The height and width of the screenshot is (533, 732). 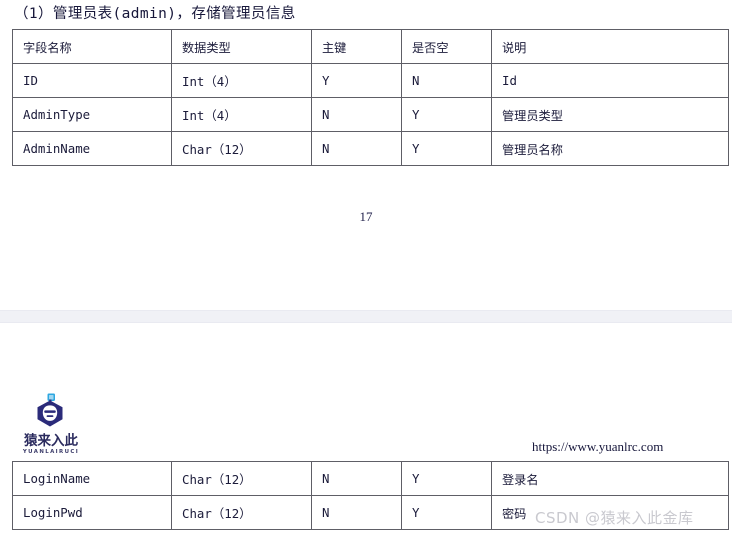 I want to click on site-logo: 猿来入此 YUANLAIRUCI, so click(x=54, y=424).